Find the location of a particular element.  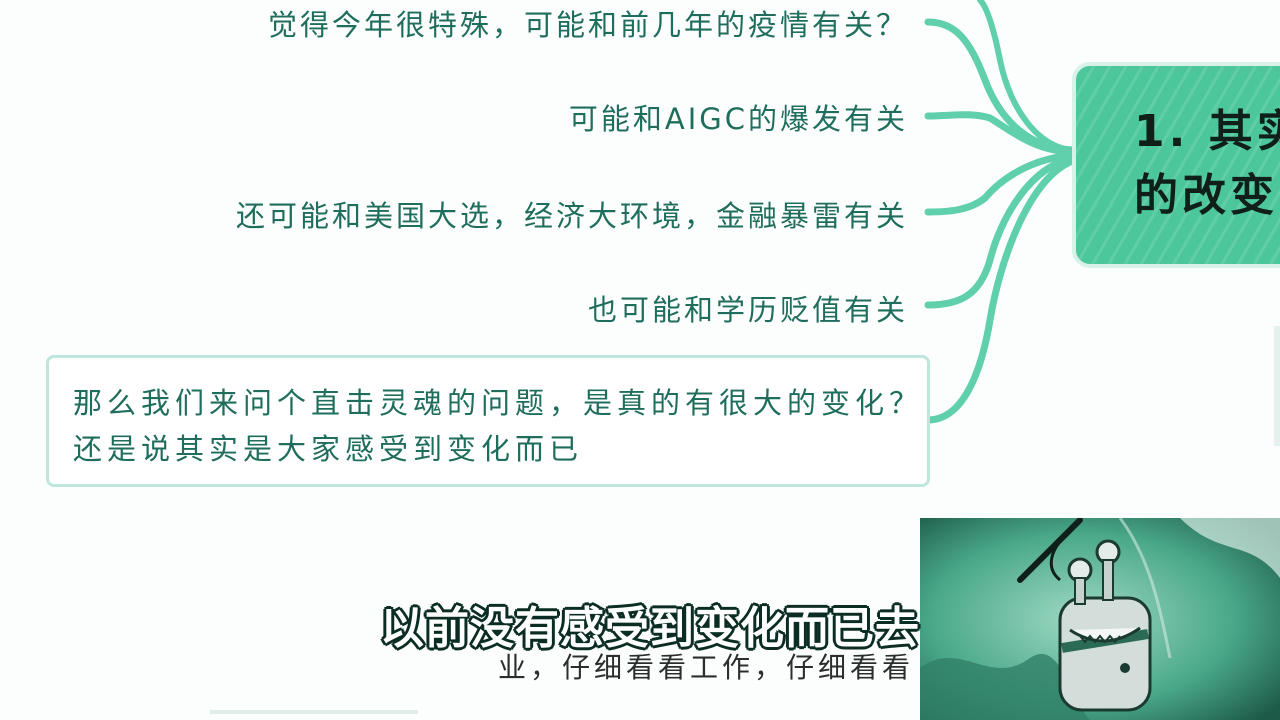

topic-title: 1. 其实 的改变 is located at coordinates (1207, 163).